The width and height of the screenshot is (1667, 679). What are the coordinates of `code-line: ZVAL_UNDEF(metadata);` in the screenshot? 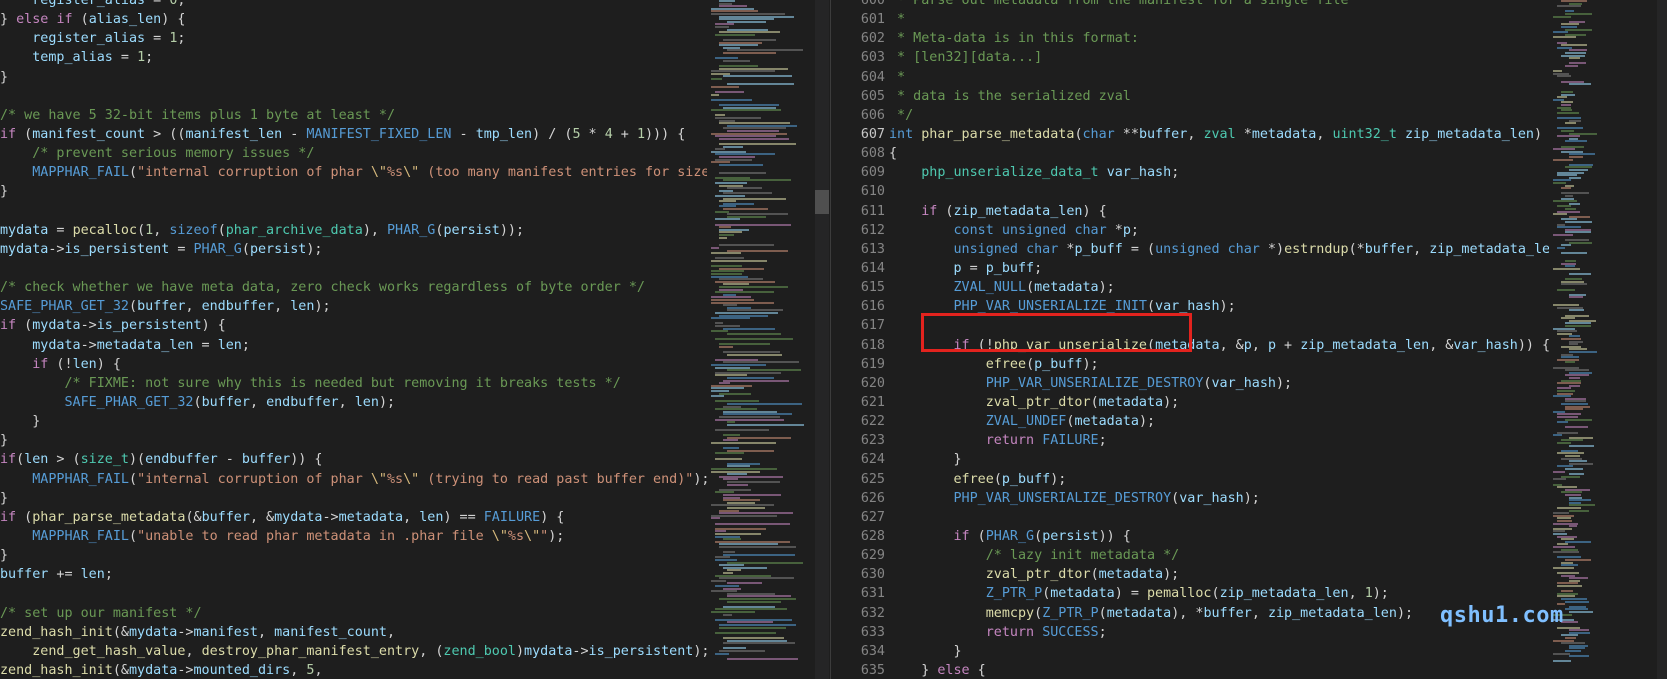 It's located at (1219, 421).